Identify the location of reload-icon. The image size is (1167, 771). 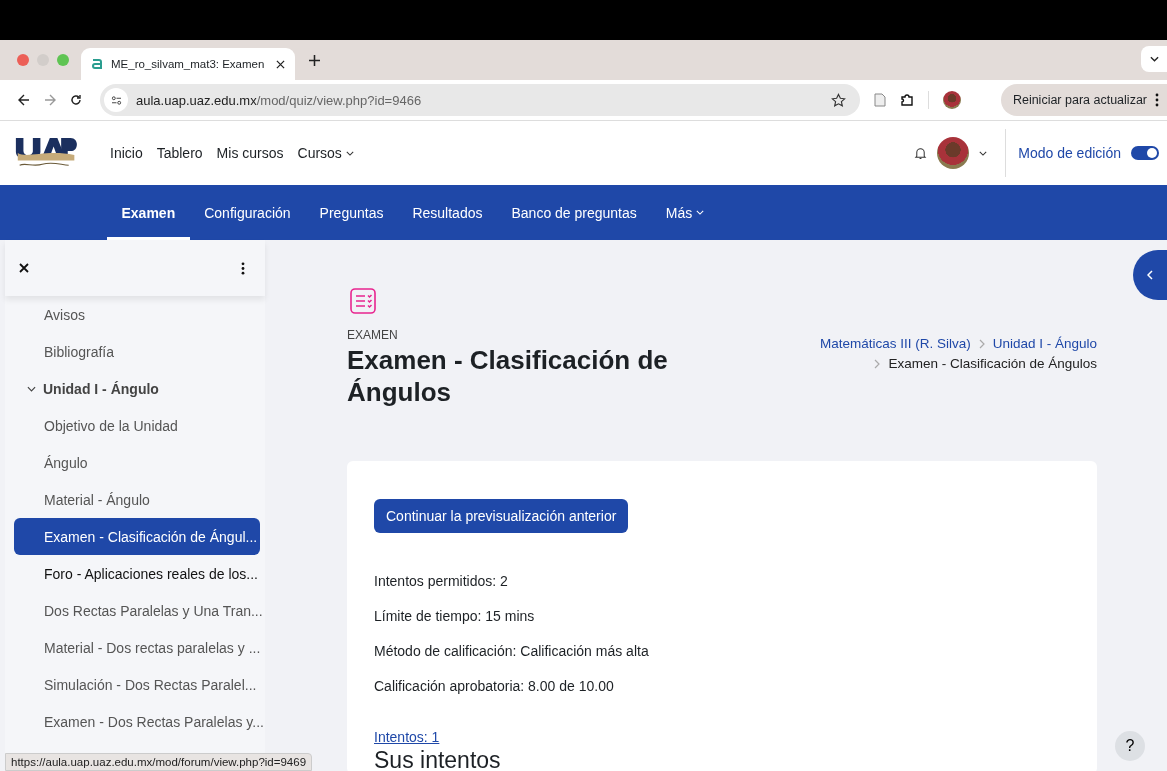
(76, 100).